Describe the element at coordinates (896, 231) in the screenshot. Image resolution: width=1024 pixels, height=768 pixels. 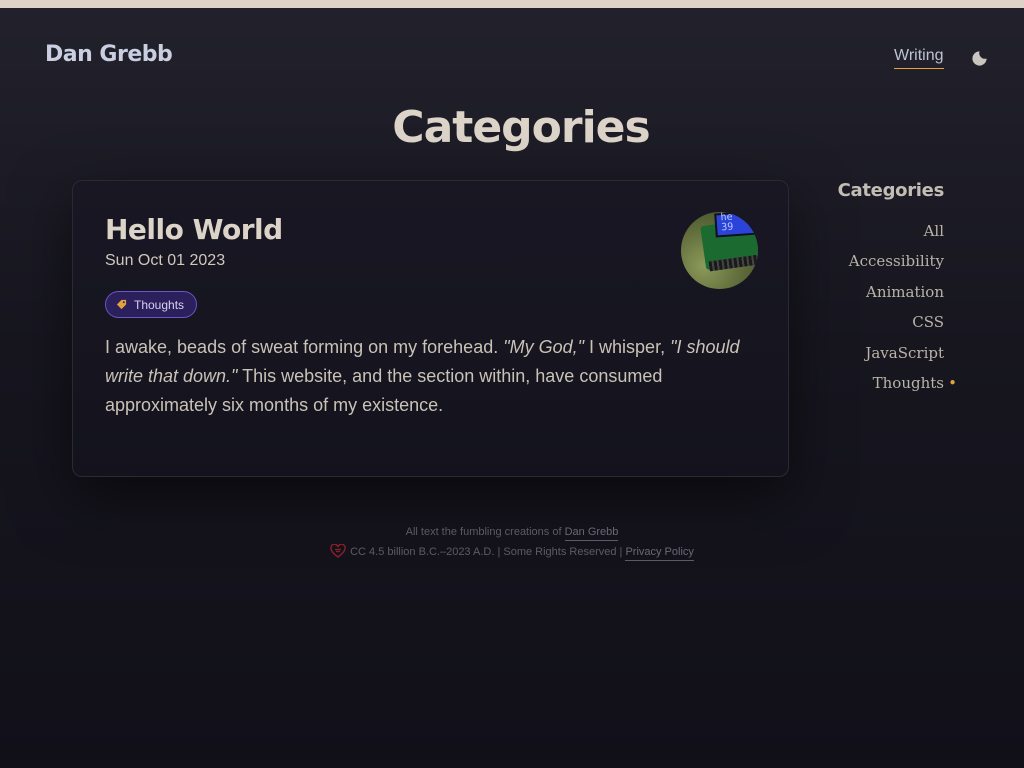
I see `sidebar-item-all: All` at that location.